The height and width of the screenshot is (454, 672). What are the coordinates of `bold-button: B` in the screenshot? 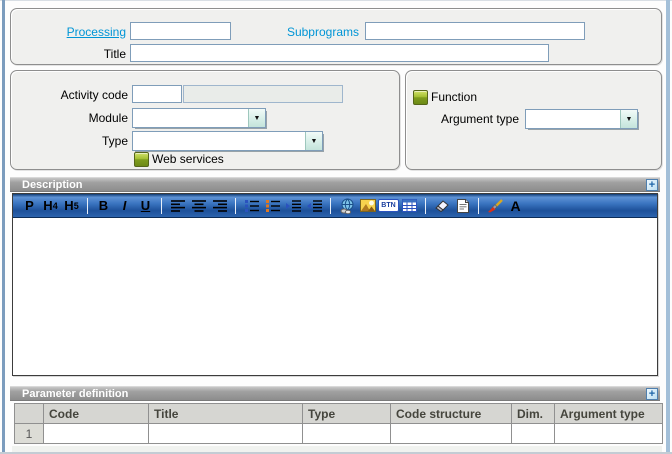 It's located at (103, 206).